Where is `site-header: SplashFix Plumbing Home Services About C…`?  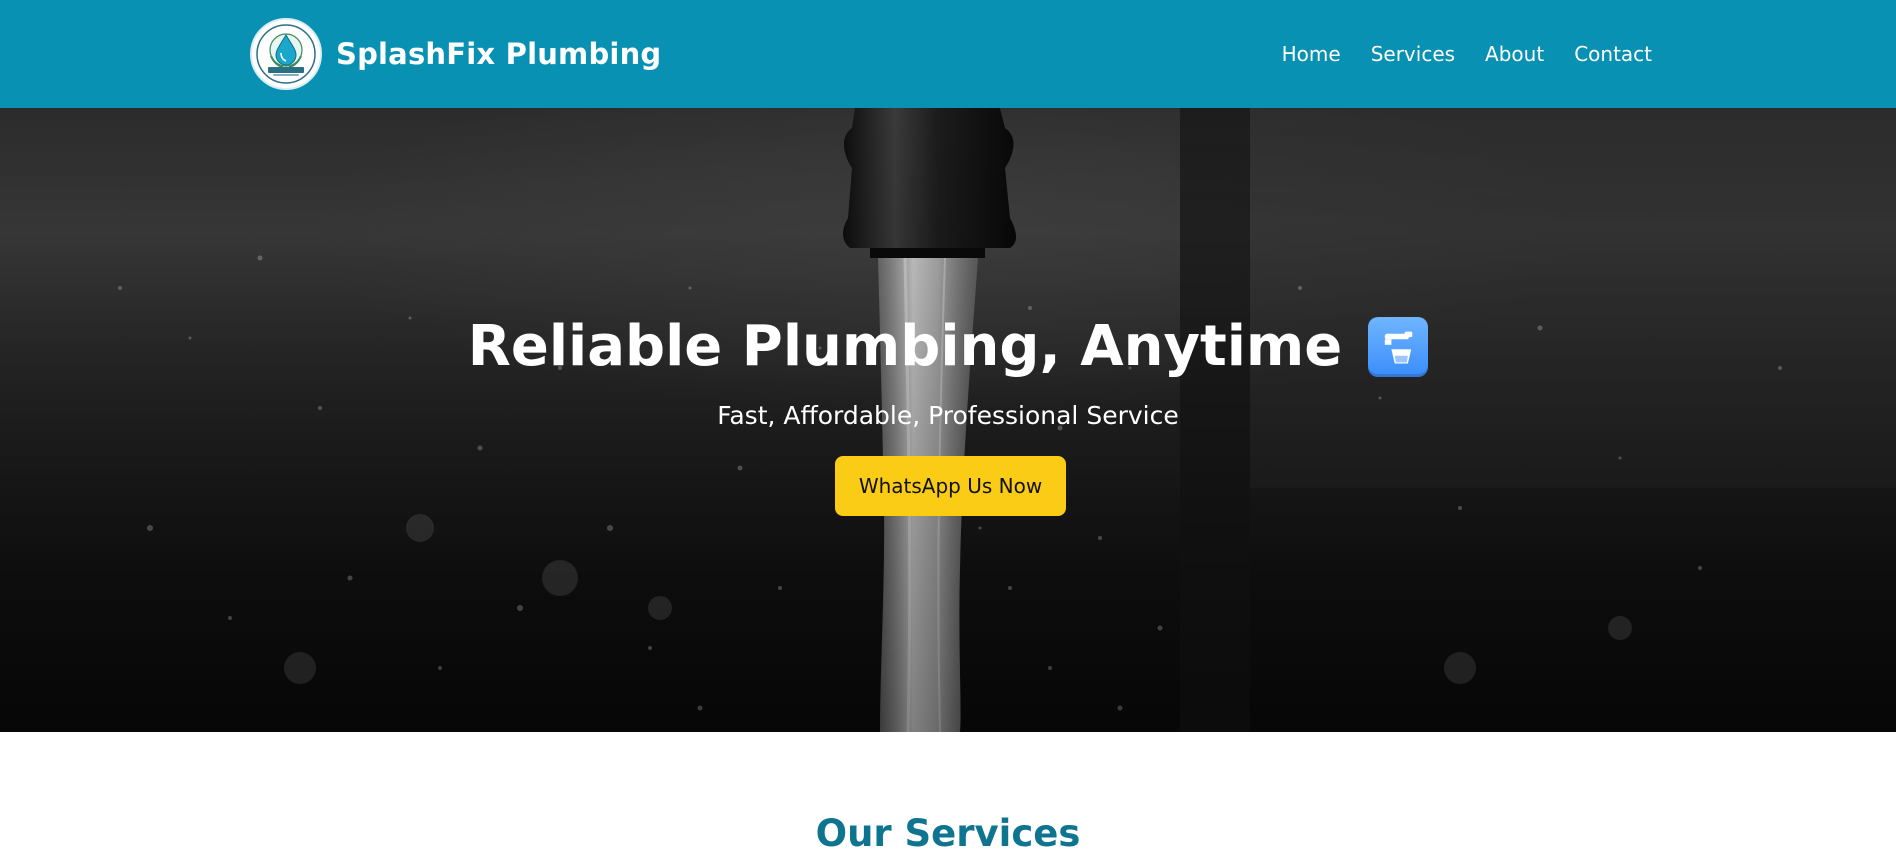 site-header: SplashFix Plumbing Home Services About C… is located at coordinates (948, 54).